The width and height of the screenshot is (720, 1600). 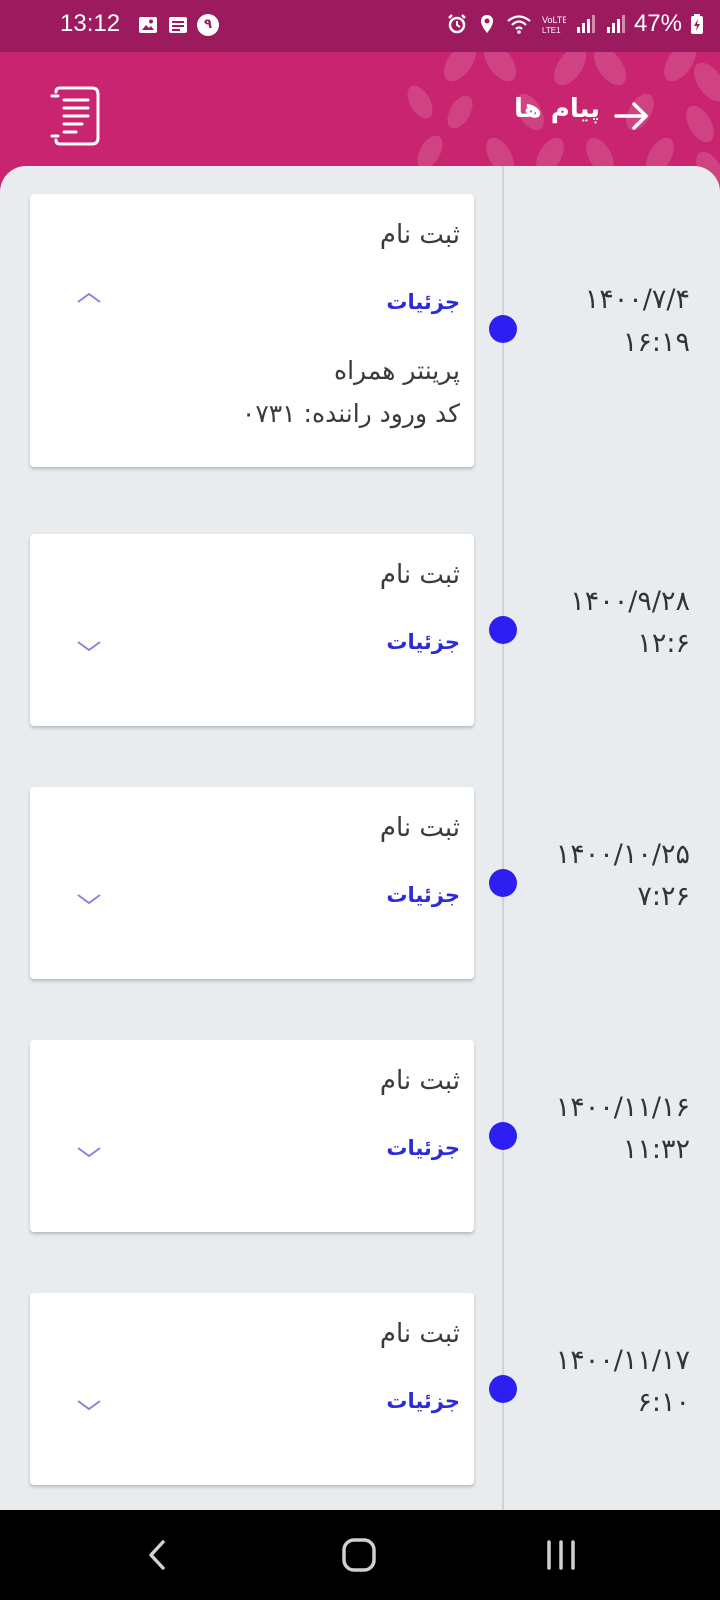 What do you see at coordinates (657, 23) in the screenshot?
I see `battery-percent: 47%` at bounding box center [657, 23].